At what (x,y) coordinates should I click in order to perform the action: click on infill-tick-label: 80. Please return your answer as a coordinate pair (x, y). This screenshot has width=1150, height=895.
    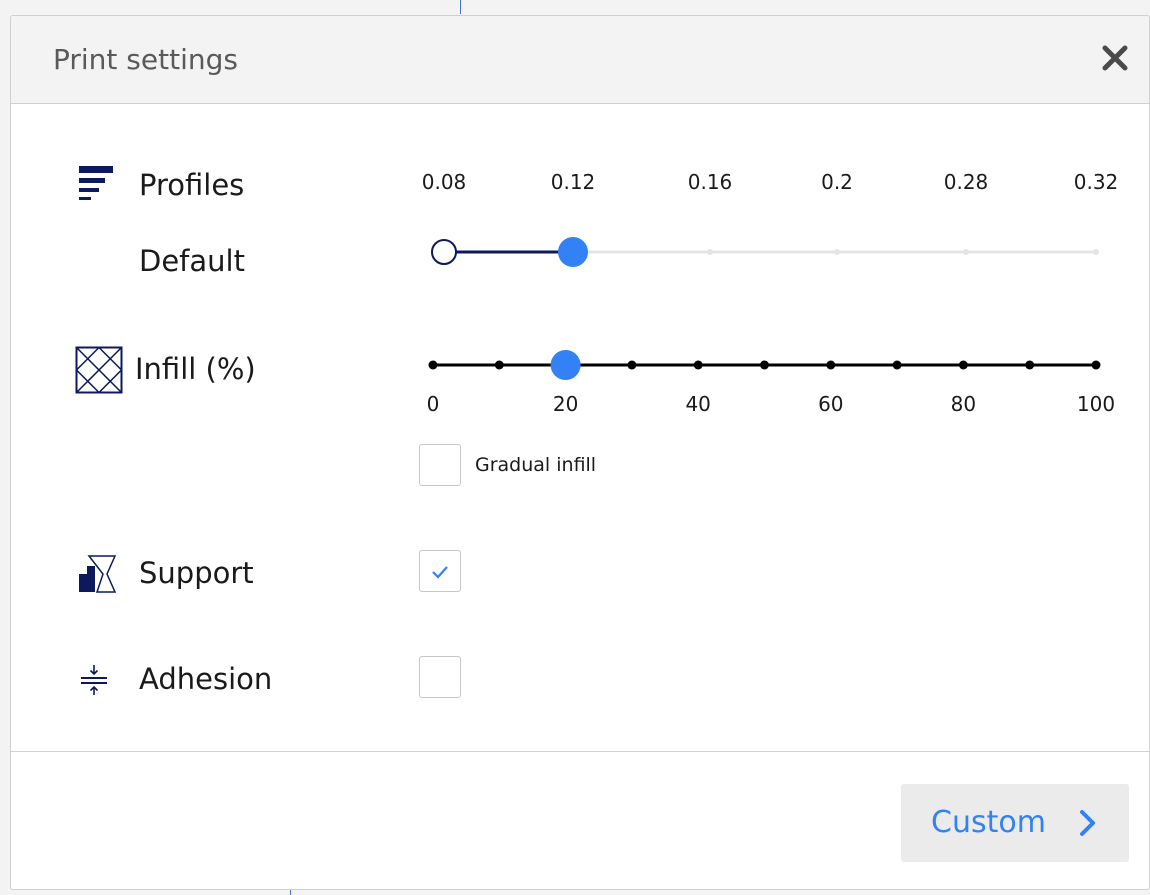
    Looking at the image, I should click on (963, 404).